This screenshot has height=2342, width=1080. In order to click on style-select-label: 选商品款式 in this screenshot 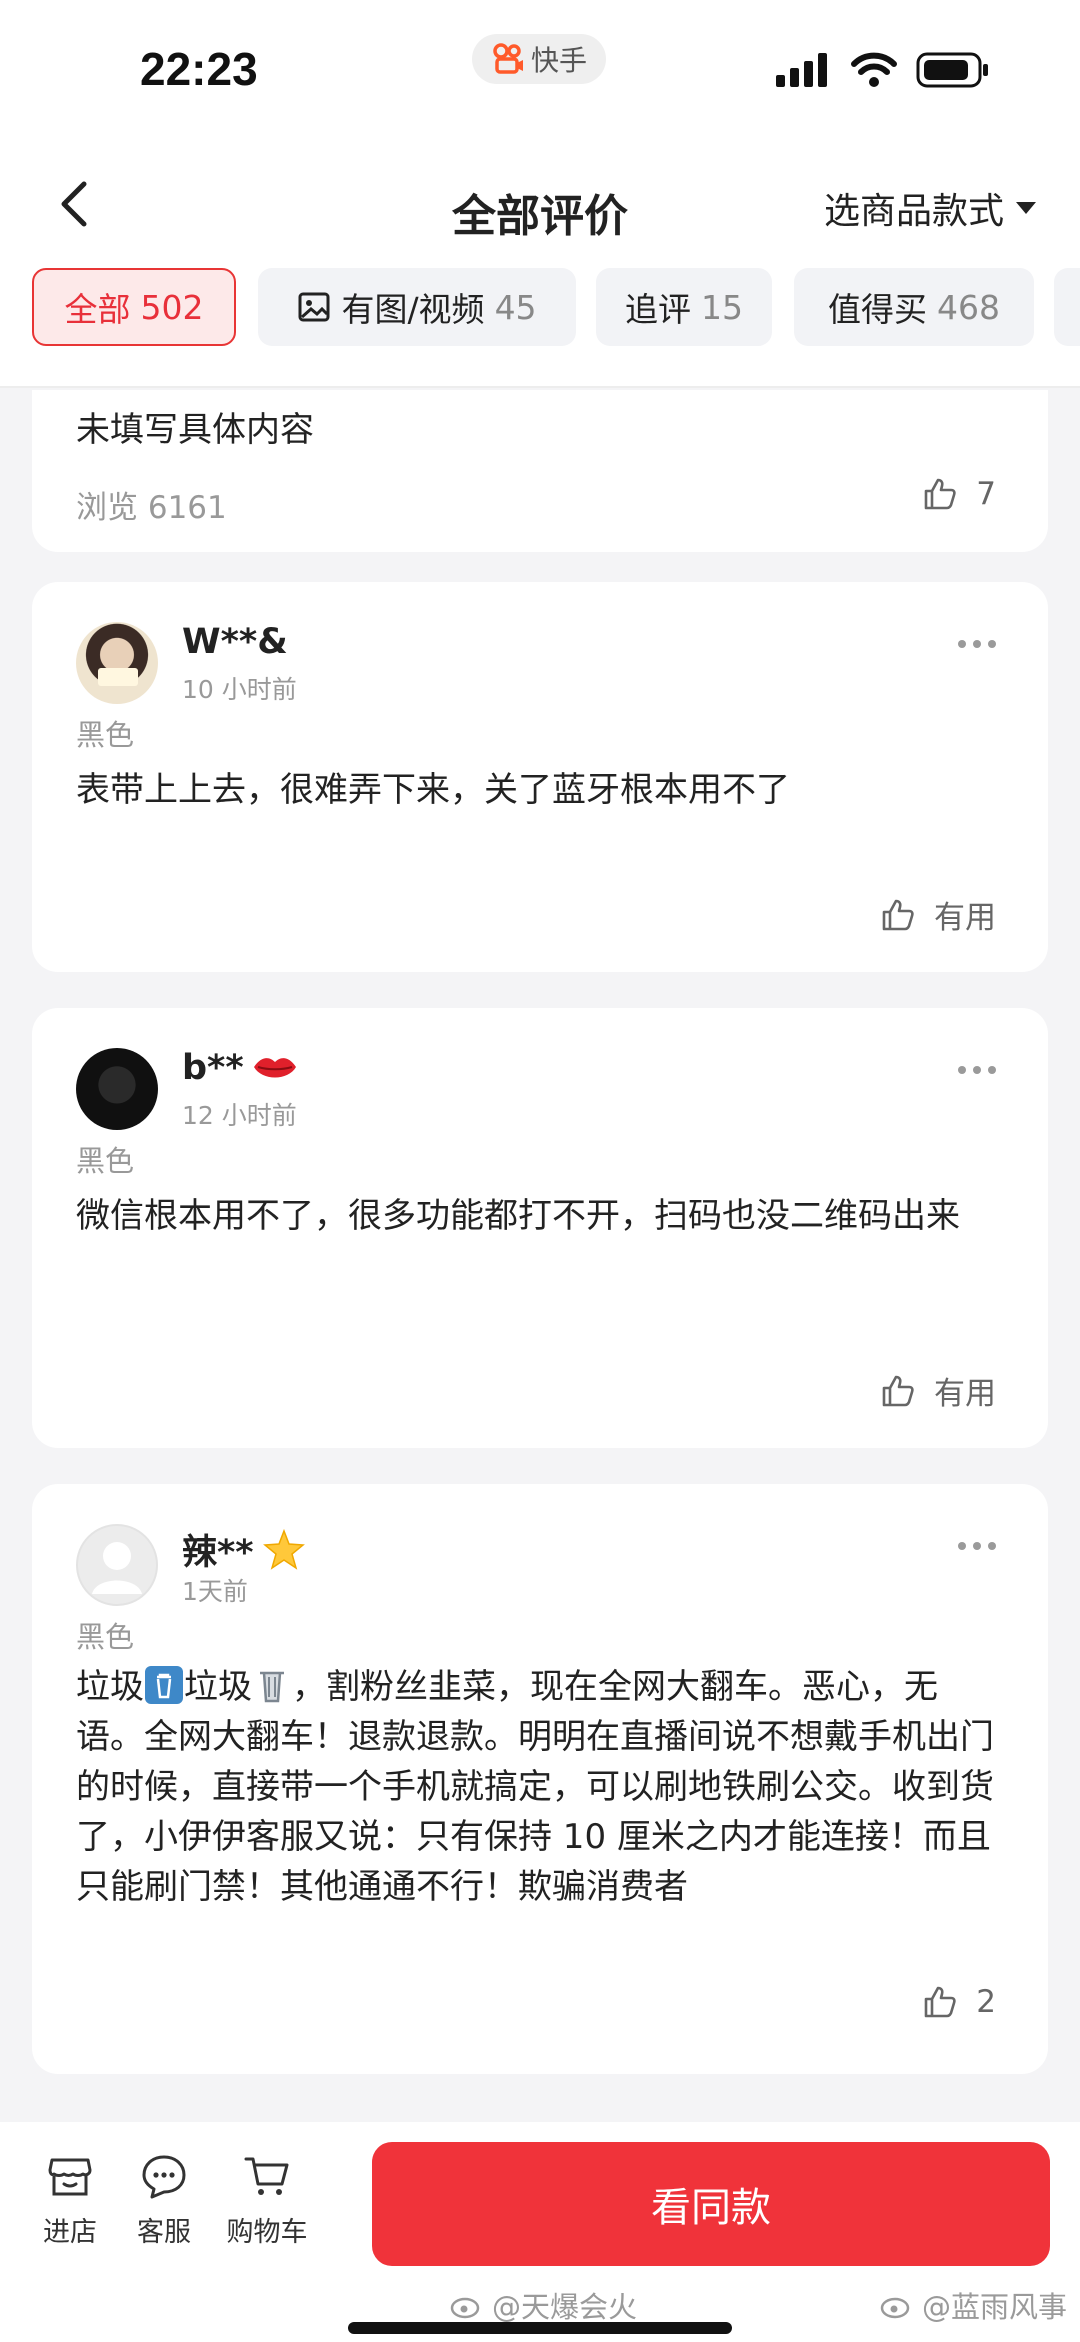, I will do `click(913, 211)`.